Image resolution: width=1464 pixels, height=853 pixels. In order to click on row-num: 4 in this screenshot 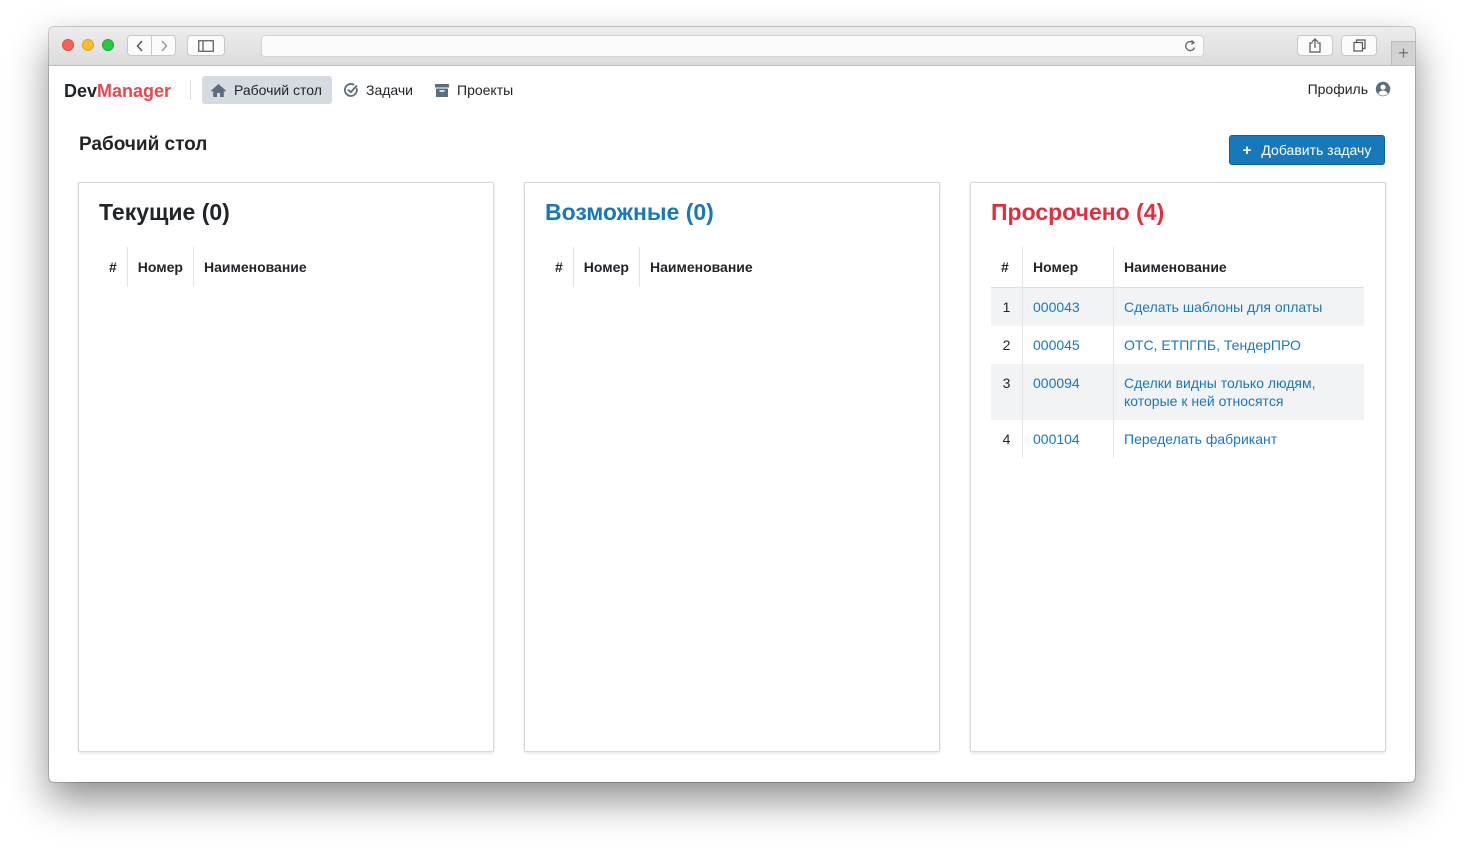, I will do `click(1006, 439)`.